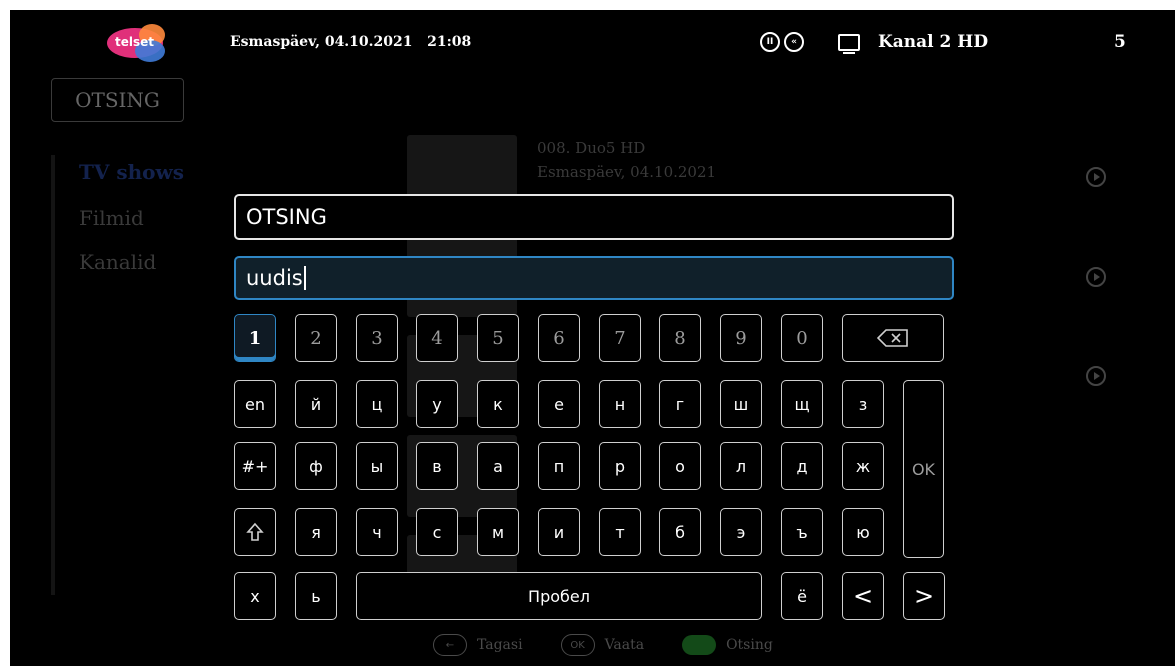  What do you see at coordinates (923, 469) in the screenshot?
I see `ok-key: OK` at bounding box center [923, 469].